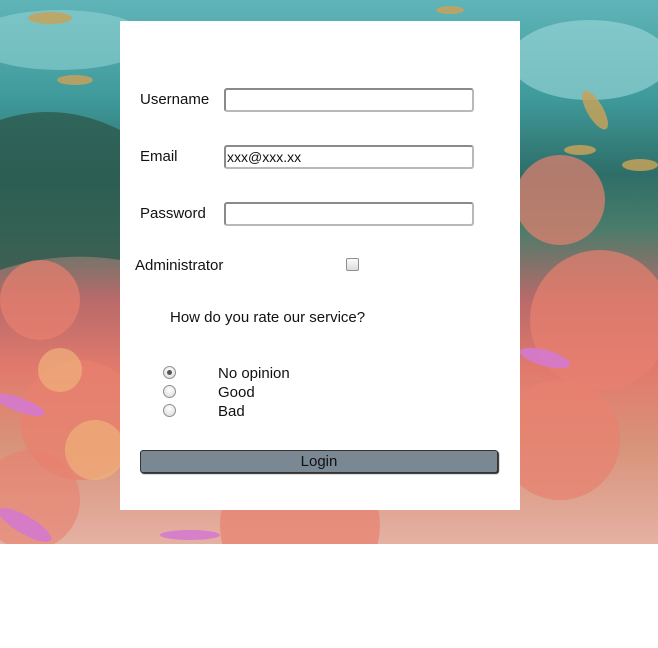 This screenshot has height=648, width=658. I want to click on administrator-label: Administrator, so click(179, 265).